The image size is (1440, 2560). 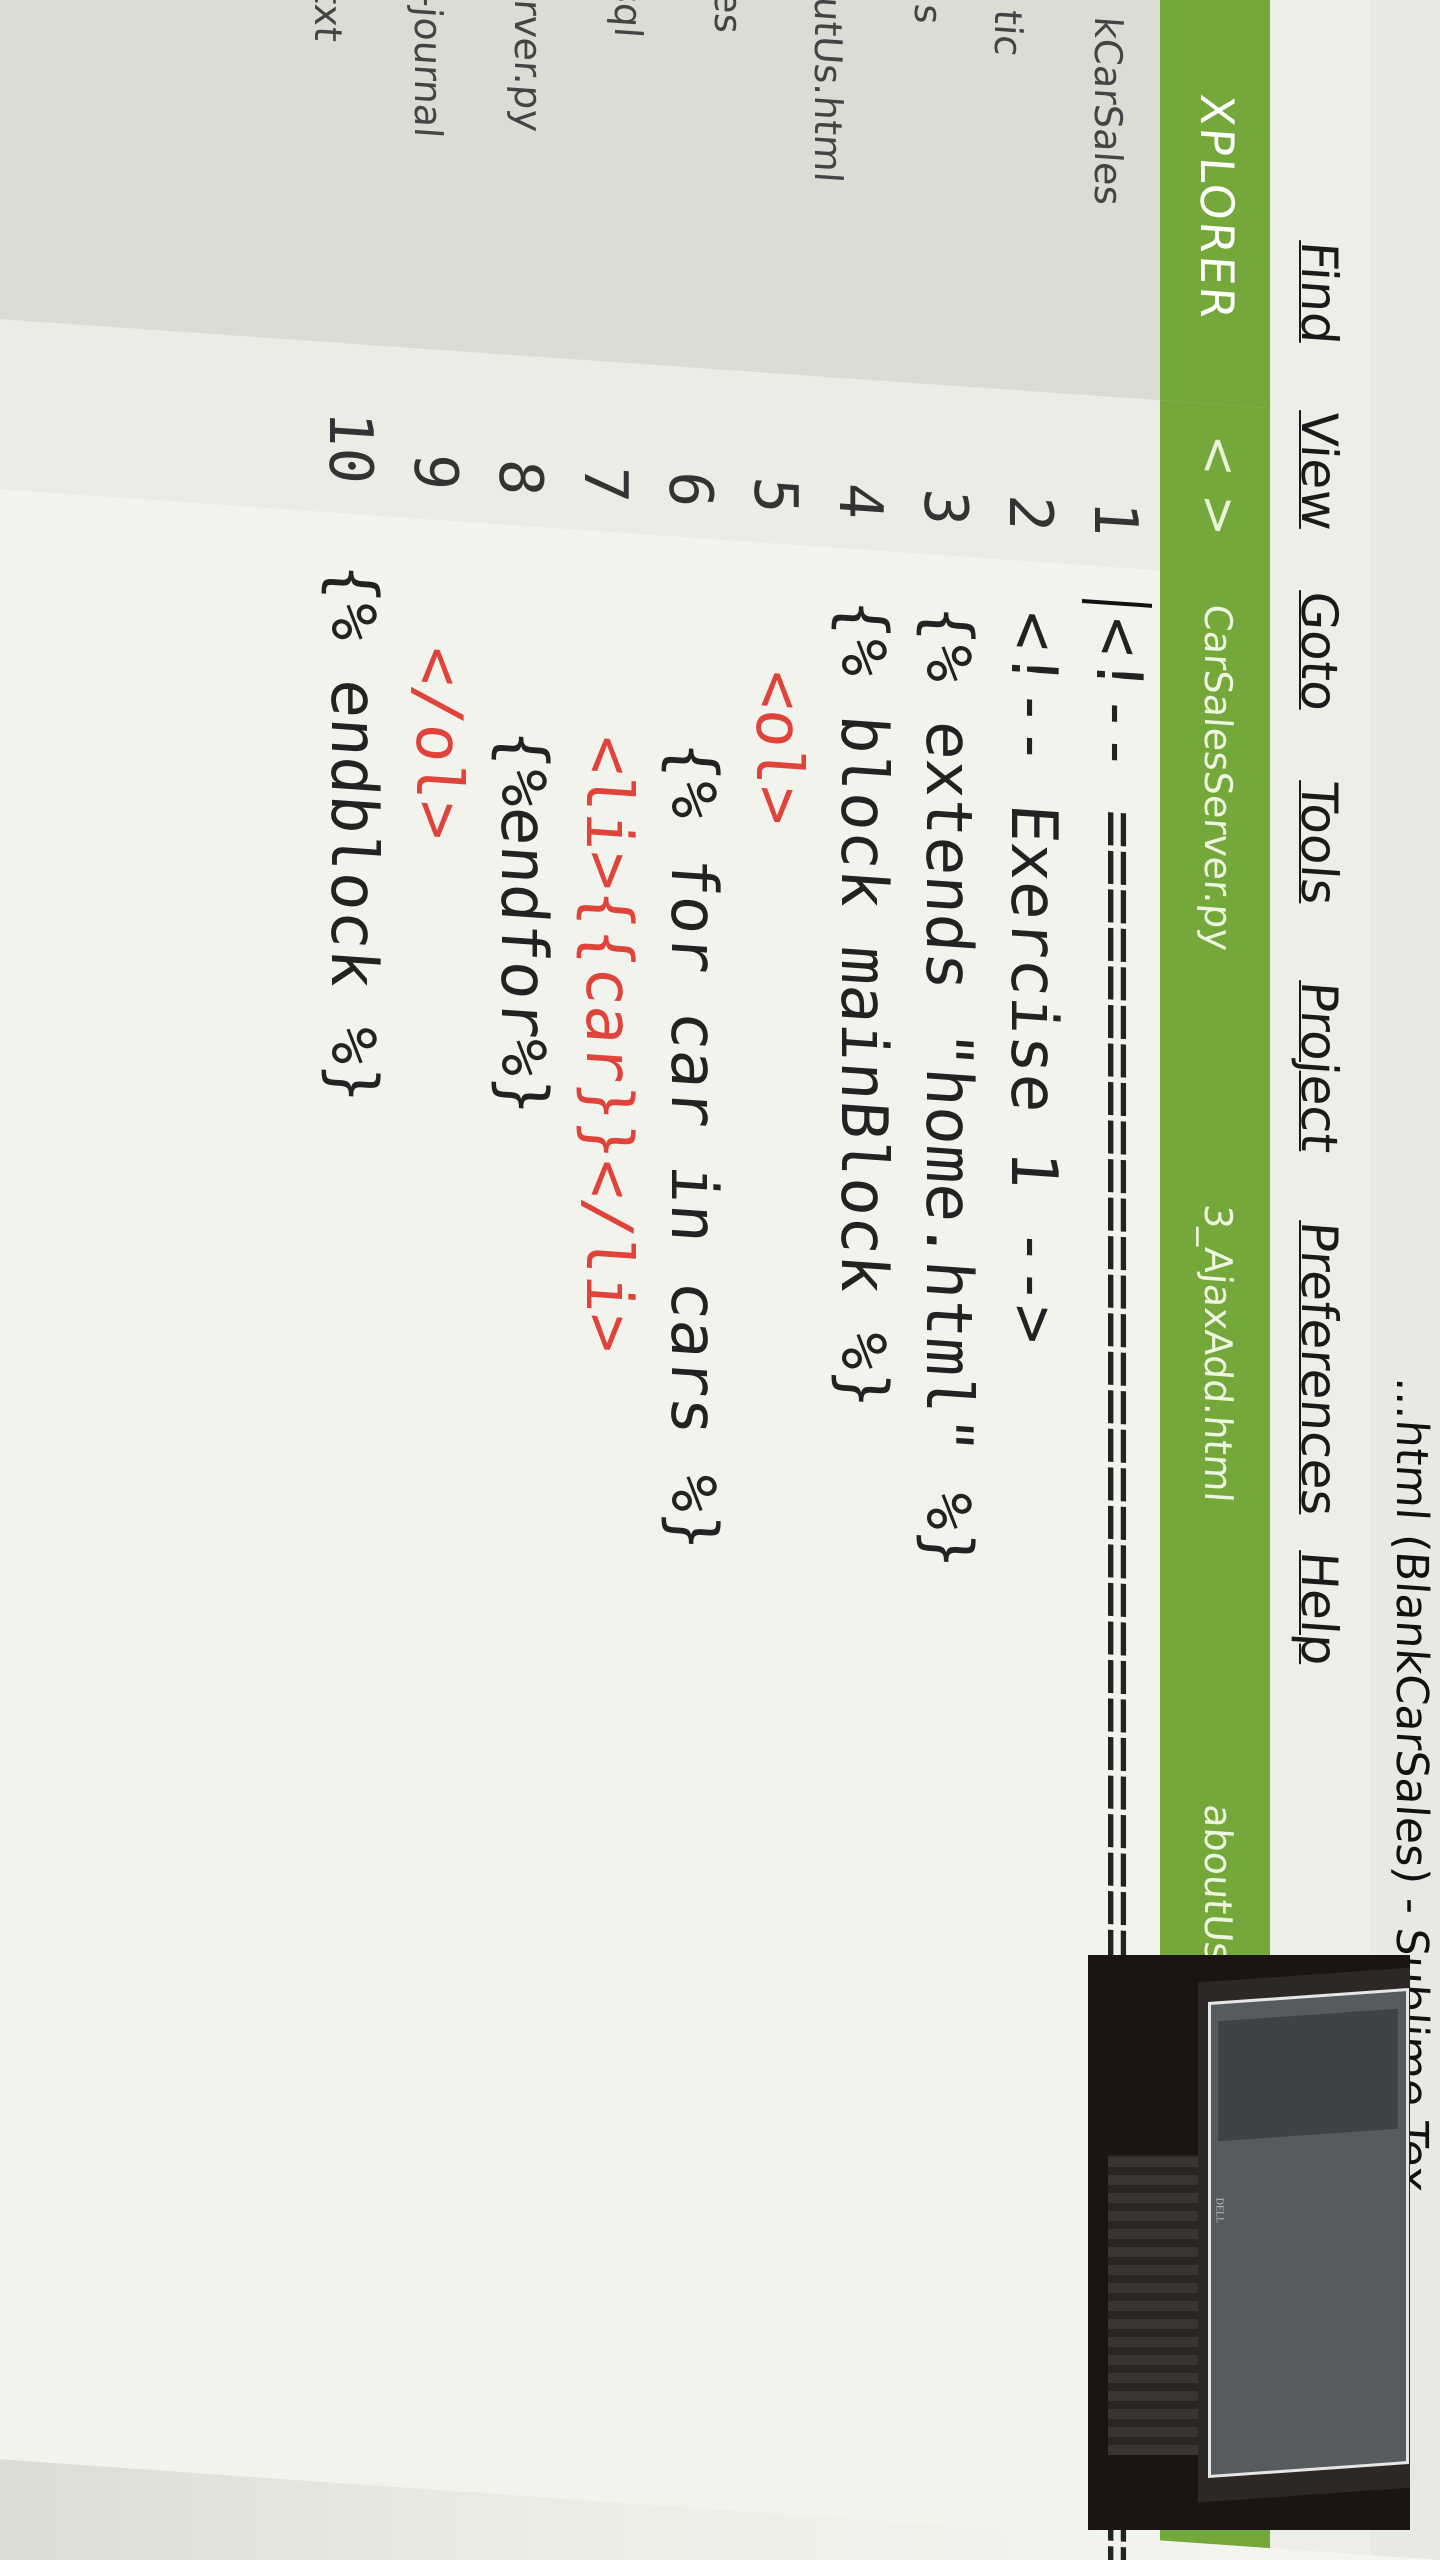 What do you see at coordinates (350, 448) in the screenshot?
I see `line-number: 10` at bounding box center [350, 448].